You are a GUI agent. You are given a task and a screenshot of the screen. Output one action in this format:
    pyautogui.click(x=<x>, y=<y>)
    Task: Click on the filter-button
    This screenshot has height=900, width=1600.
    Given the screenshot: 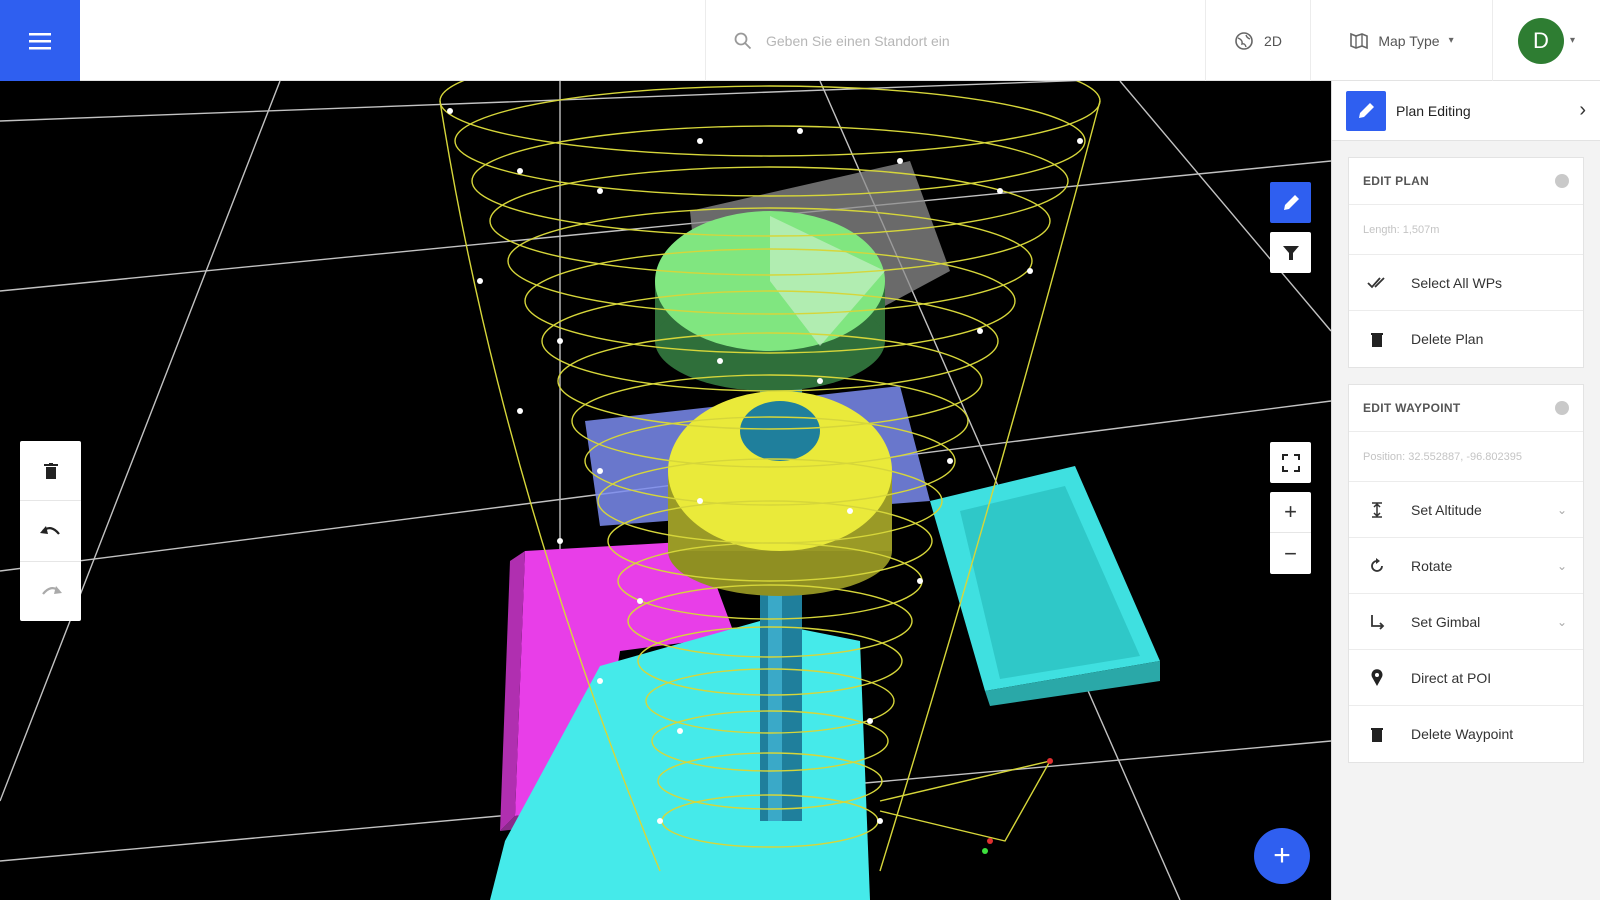 What is the action you would take?
    pyautogui.click(x=1290, y=252)
    